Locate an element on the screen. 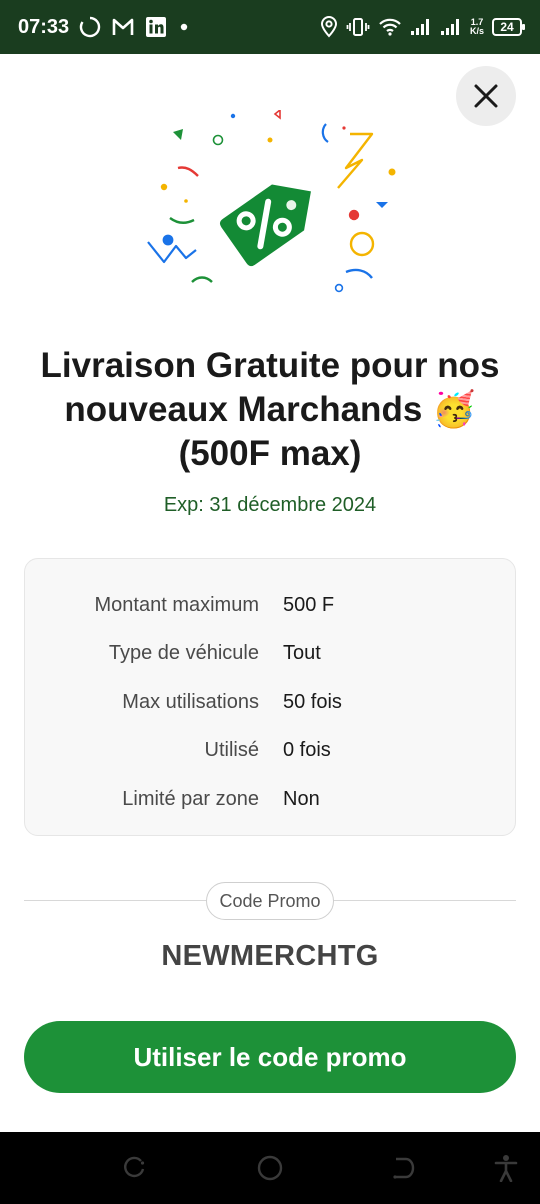 This screenshot has height=1204, width=540. promo-code-label: Code Promo is located at coordinates (270, 901).